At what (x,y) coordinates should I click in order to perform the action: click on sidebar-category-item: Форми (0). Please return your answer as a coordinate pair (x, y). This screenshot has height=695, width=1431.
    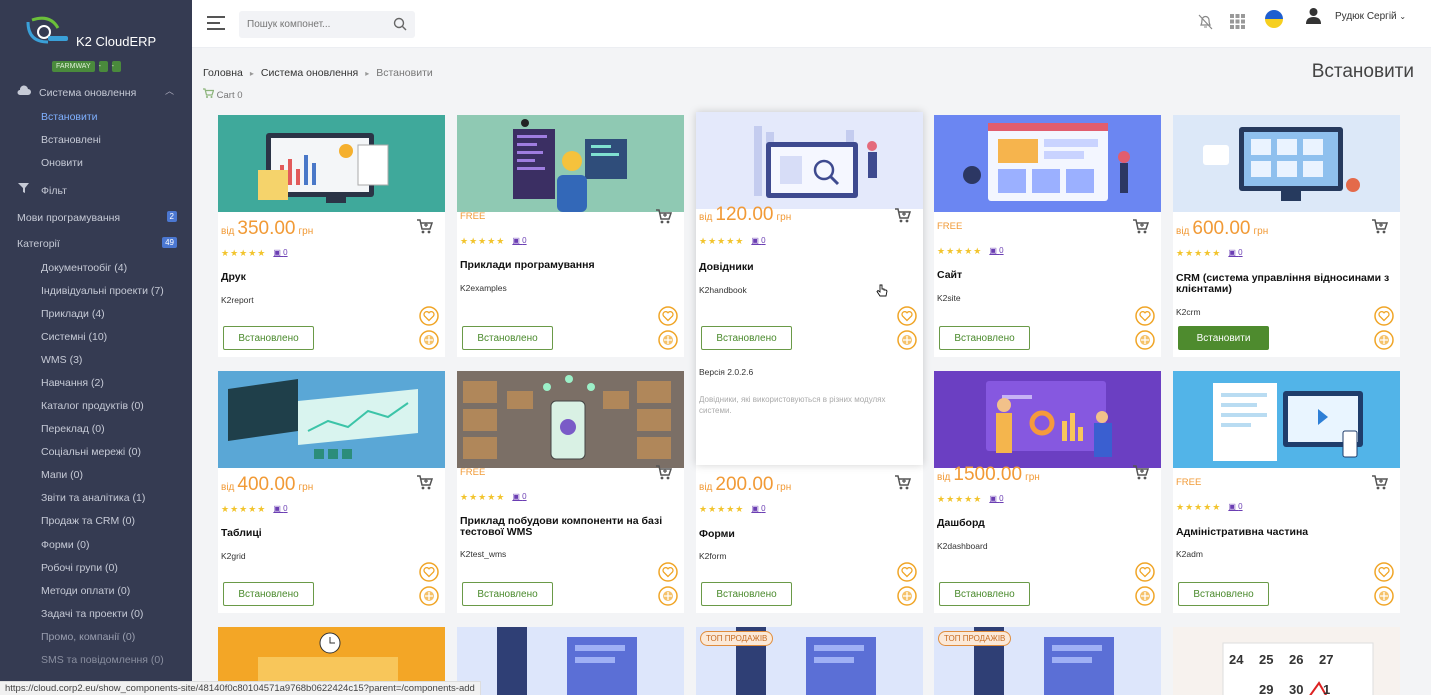
    Looking at the image, I should click on (96, 545).